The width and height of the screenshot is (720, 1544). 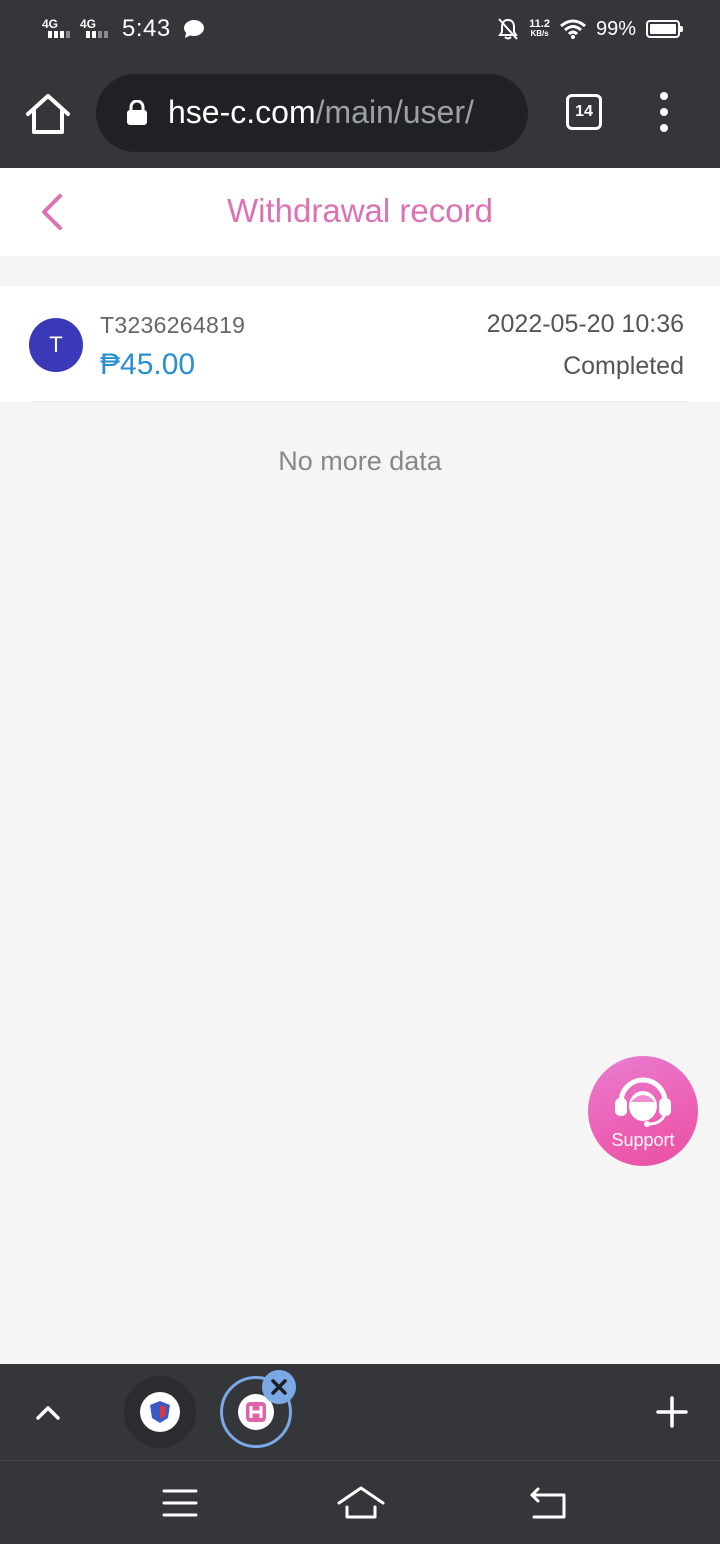 I want to click on chevron-up-icon, so click(x=48, y=1412).